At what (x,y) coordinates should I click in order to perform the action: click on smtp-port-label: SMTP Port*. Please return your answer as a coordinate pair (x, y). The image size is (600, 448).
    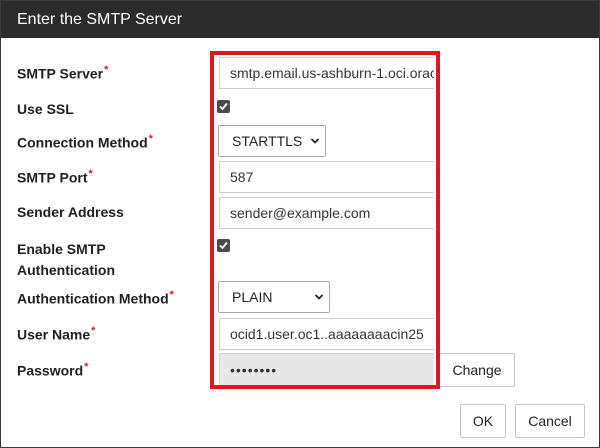
    Looking at the image, I should click on (55, 177).